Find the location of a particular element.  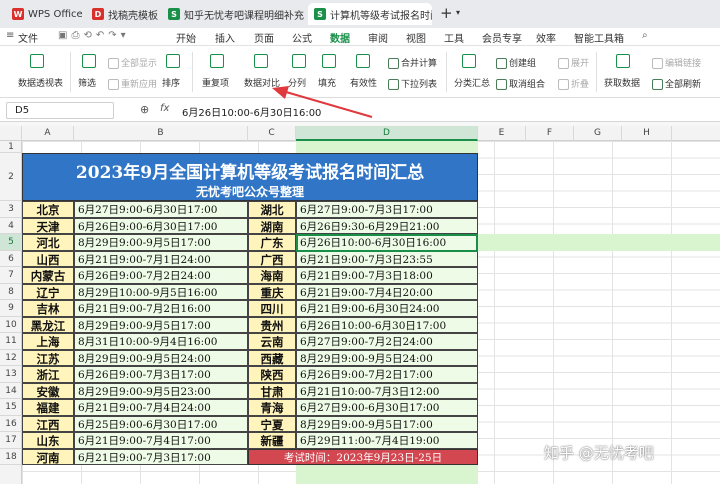

tab-wps-office: W WPS Office is located at coordinates (44, 14).